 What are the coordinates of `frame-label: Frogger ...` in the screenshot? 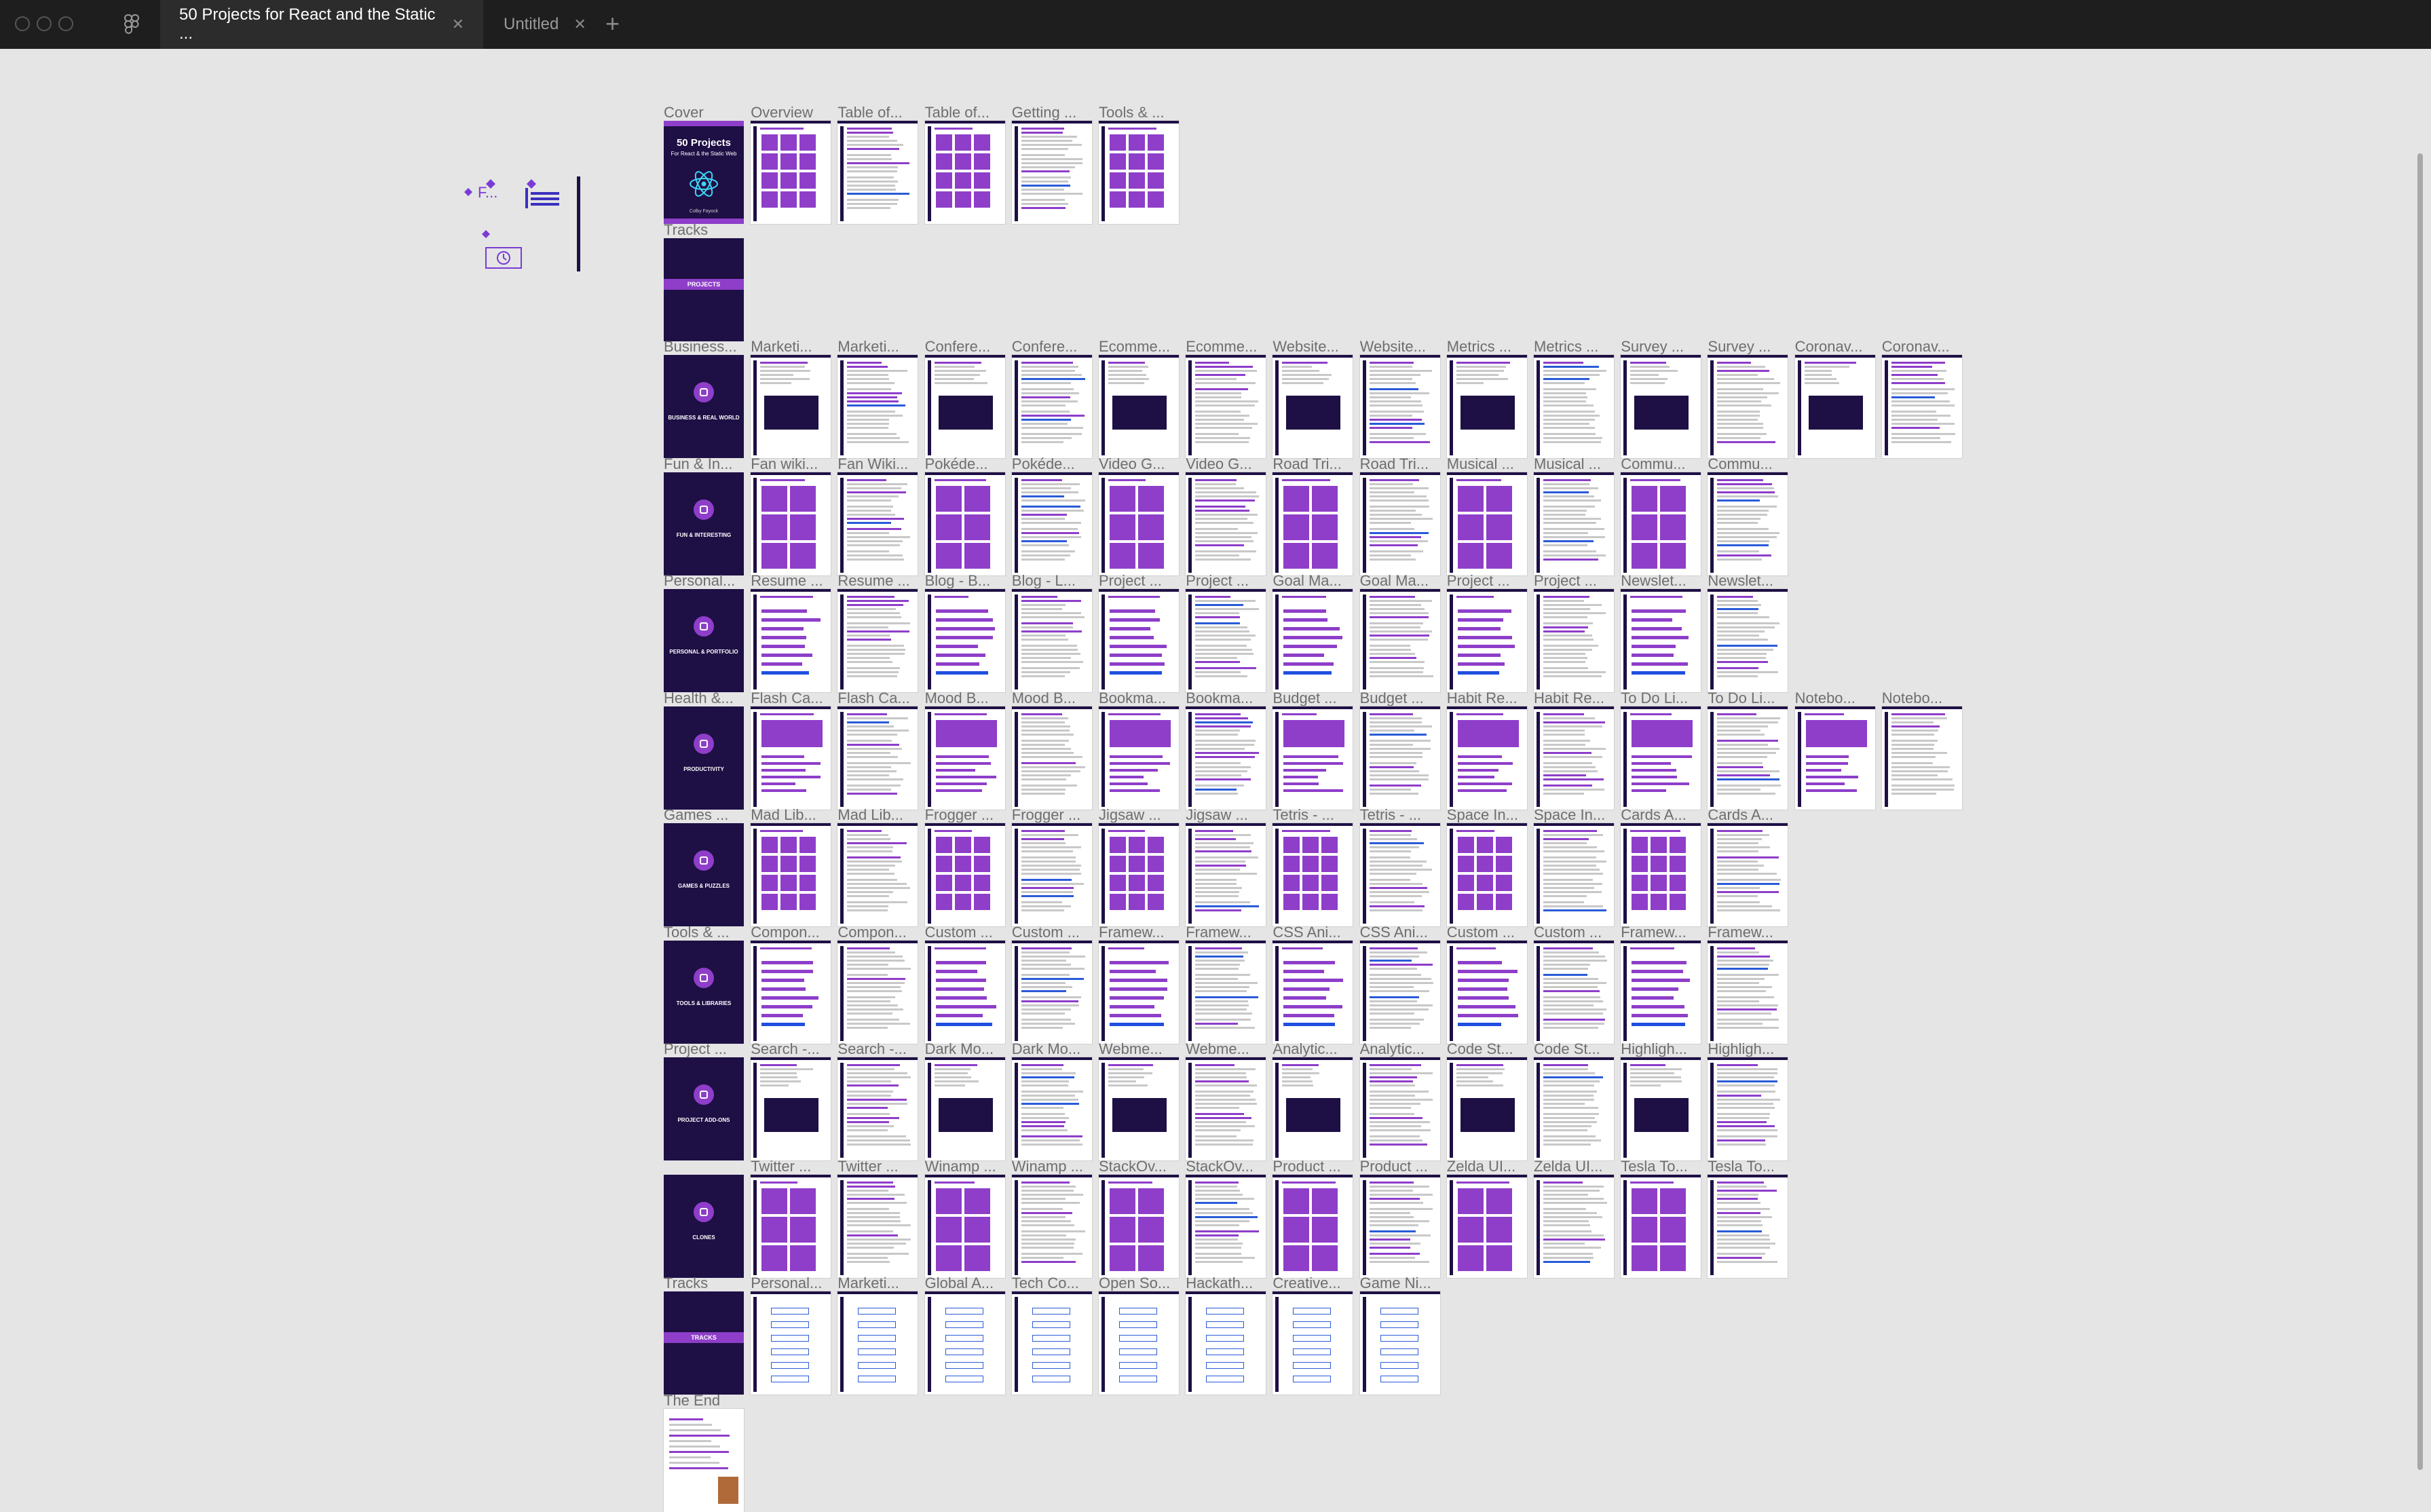 It's located at (967, 815).